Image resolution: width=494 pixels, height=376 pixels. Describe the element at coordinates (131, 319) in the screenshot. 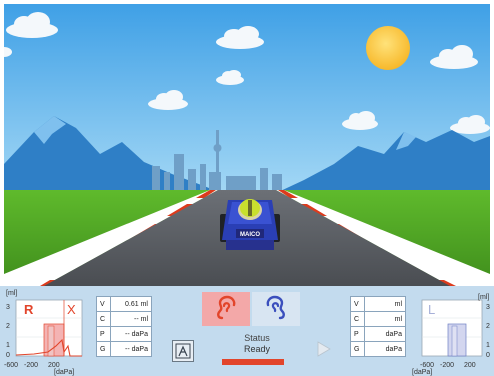

I see `result-value: -- ml` at that location.